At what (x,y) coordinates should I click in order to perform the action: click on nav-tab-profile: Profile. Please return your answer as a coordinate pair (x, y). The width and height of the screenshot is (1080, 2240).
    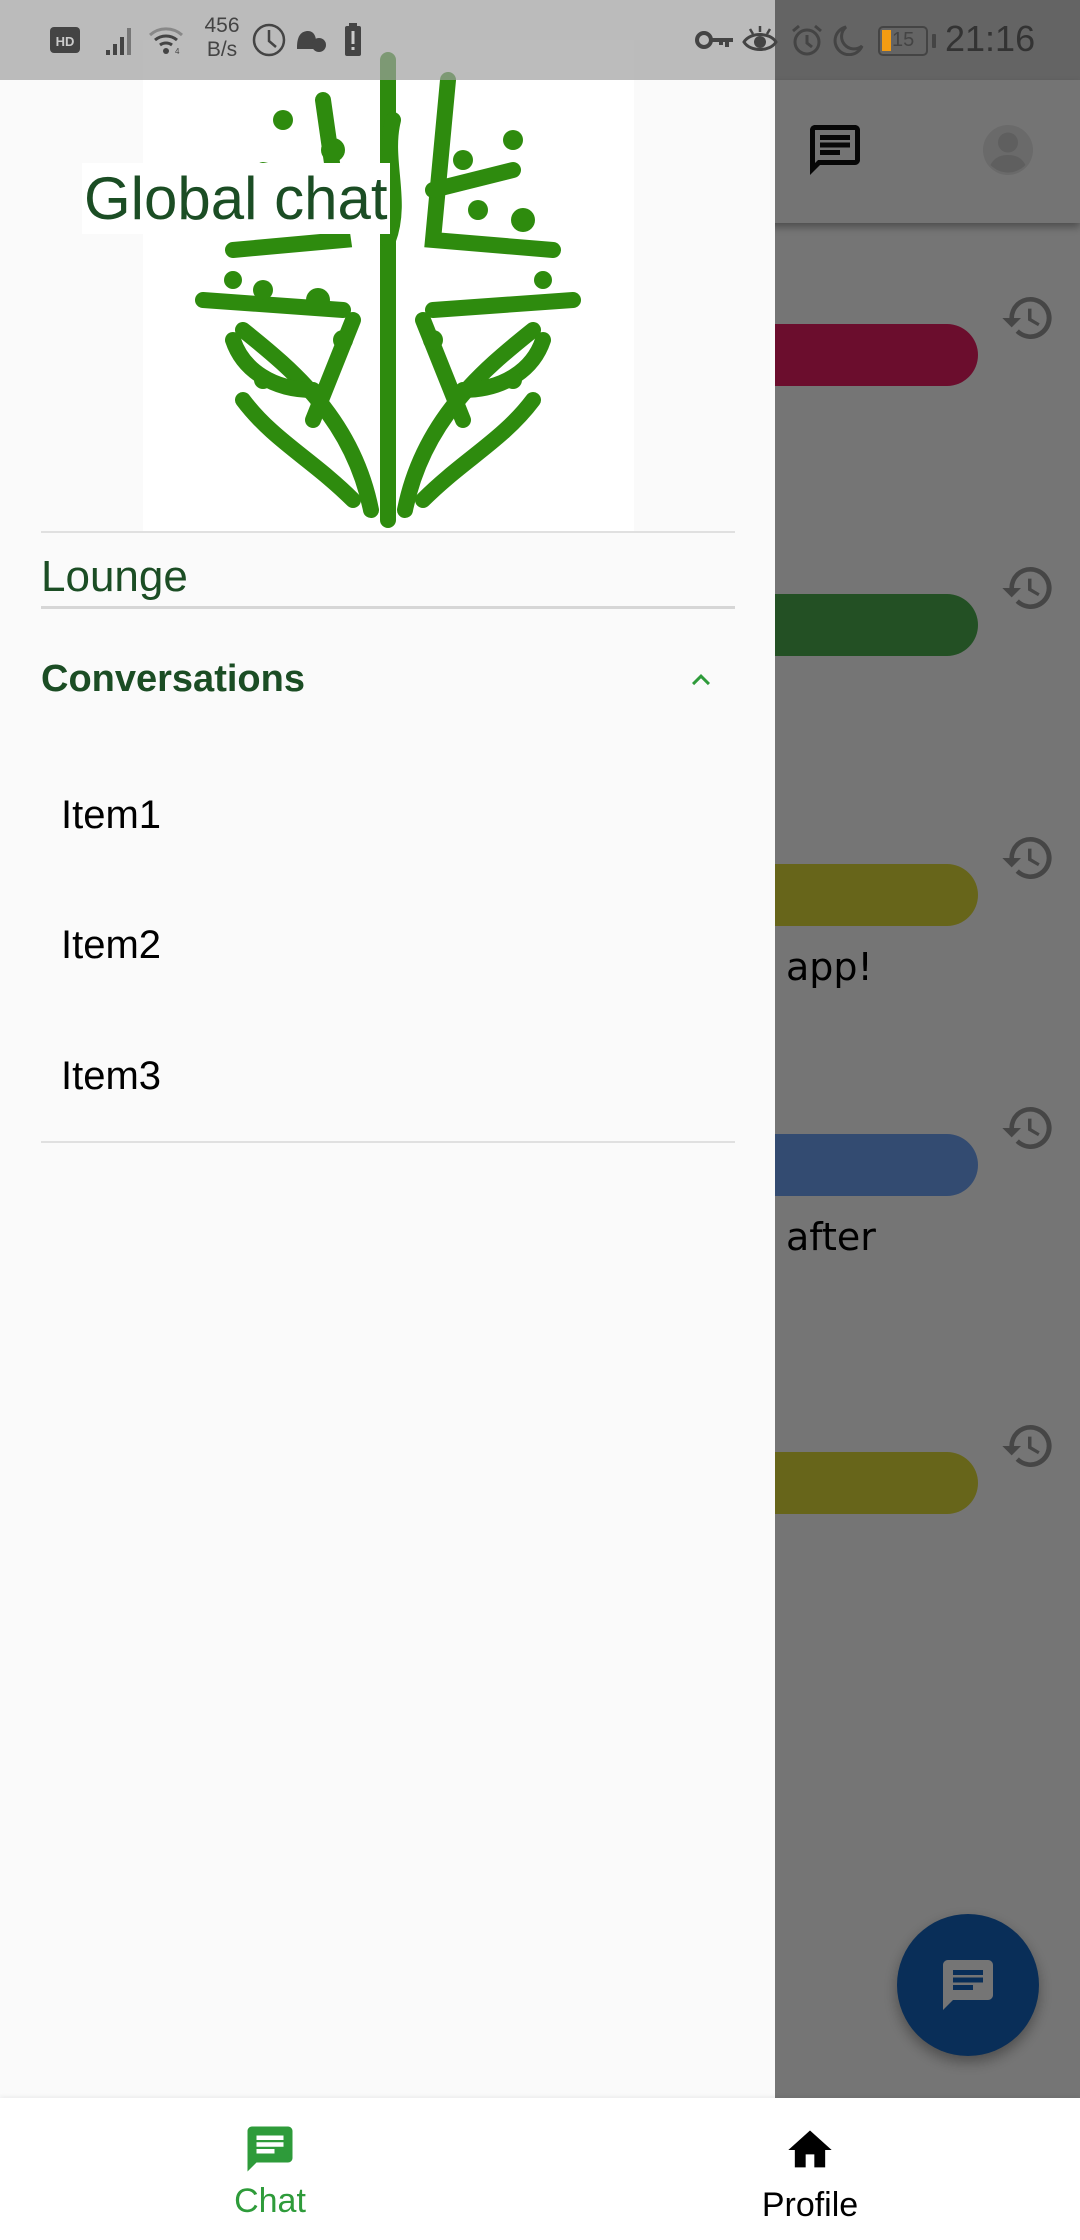
    Looking at the image, I should click on (810, 2169).